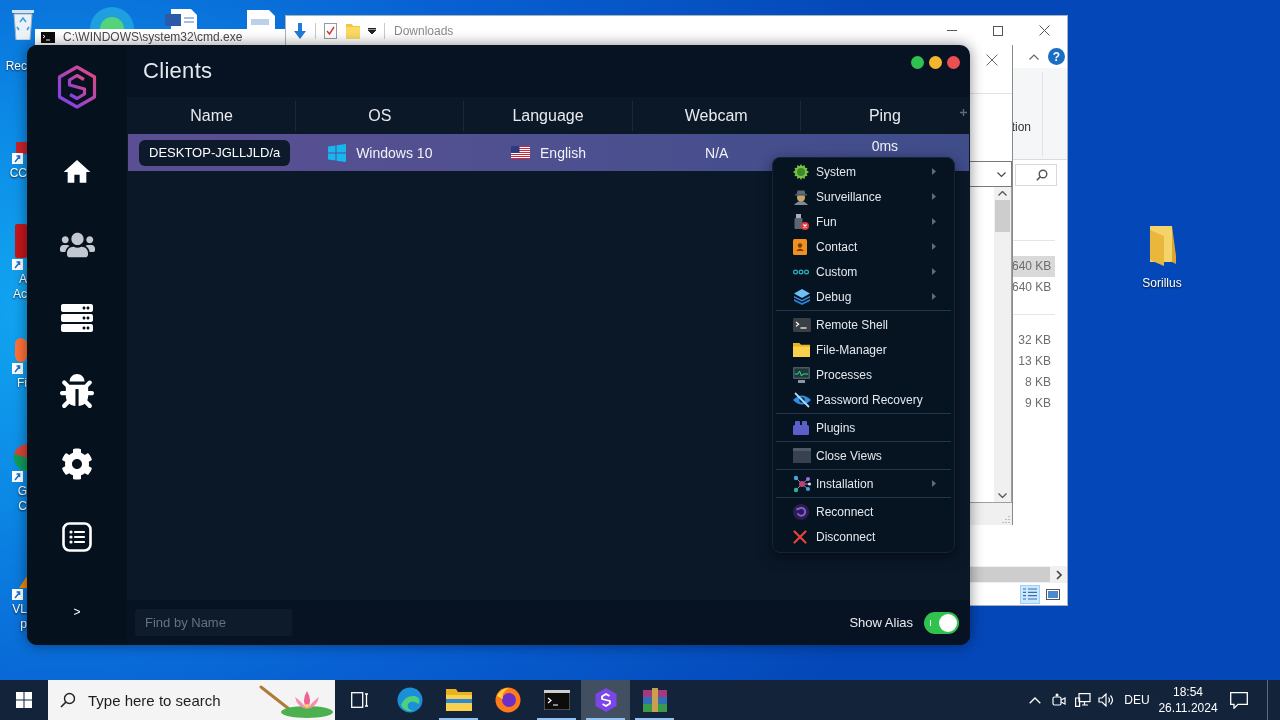 The height and width of the screenshot is (720, 1280). I want to click on menu-item: Installation, so click(863, 483).